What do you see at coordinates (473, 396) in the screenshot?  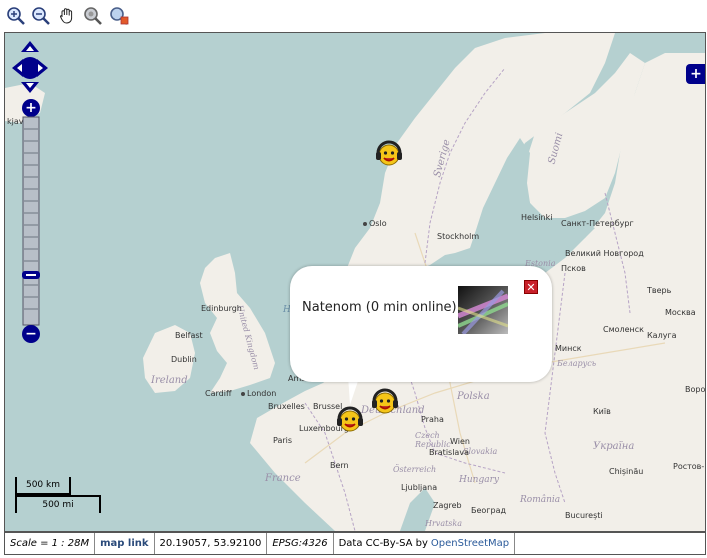 I see `region-label: Polska` at bounding box center [473, 396].